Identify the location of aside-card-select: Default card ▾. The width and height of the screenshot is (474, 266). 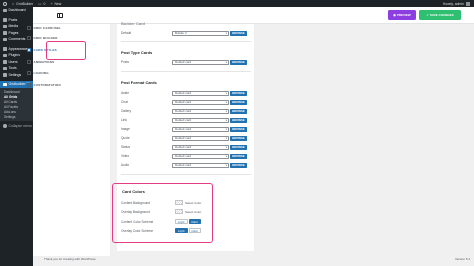
(200, 93).